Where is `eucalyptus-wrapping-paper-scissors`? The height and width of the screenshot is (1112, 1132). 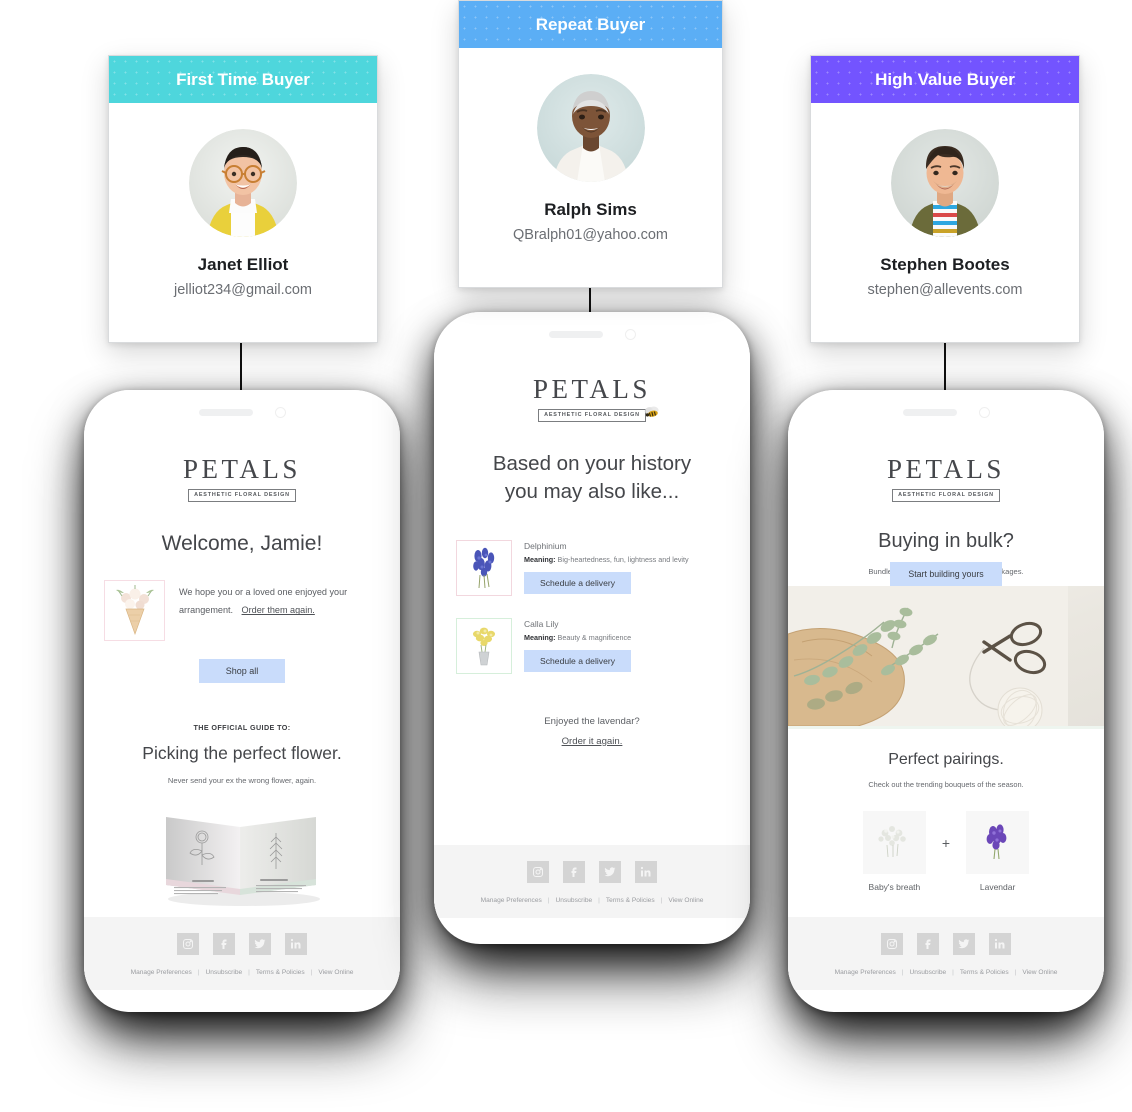
eucalyptus-wrapping-paper-scissors is located at coordinates (946, 655).